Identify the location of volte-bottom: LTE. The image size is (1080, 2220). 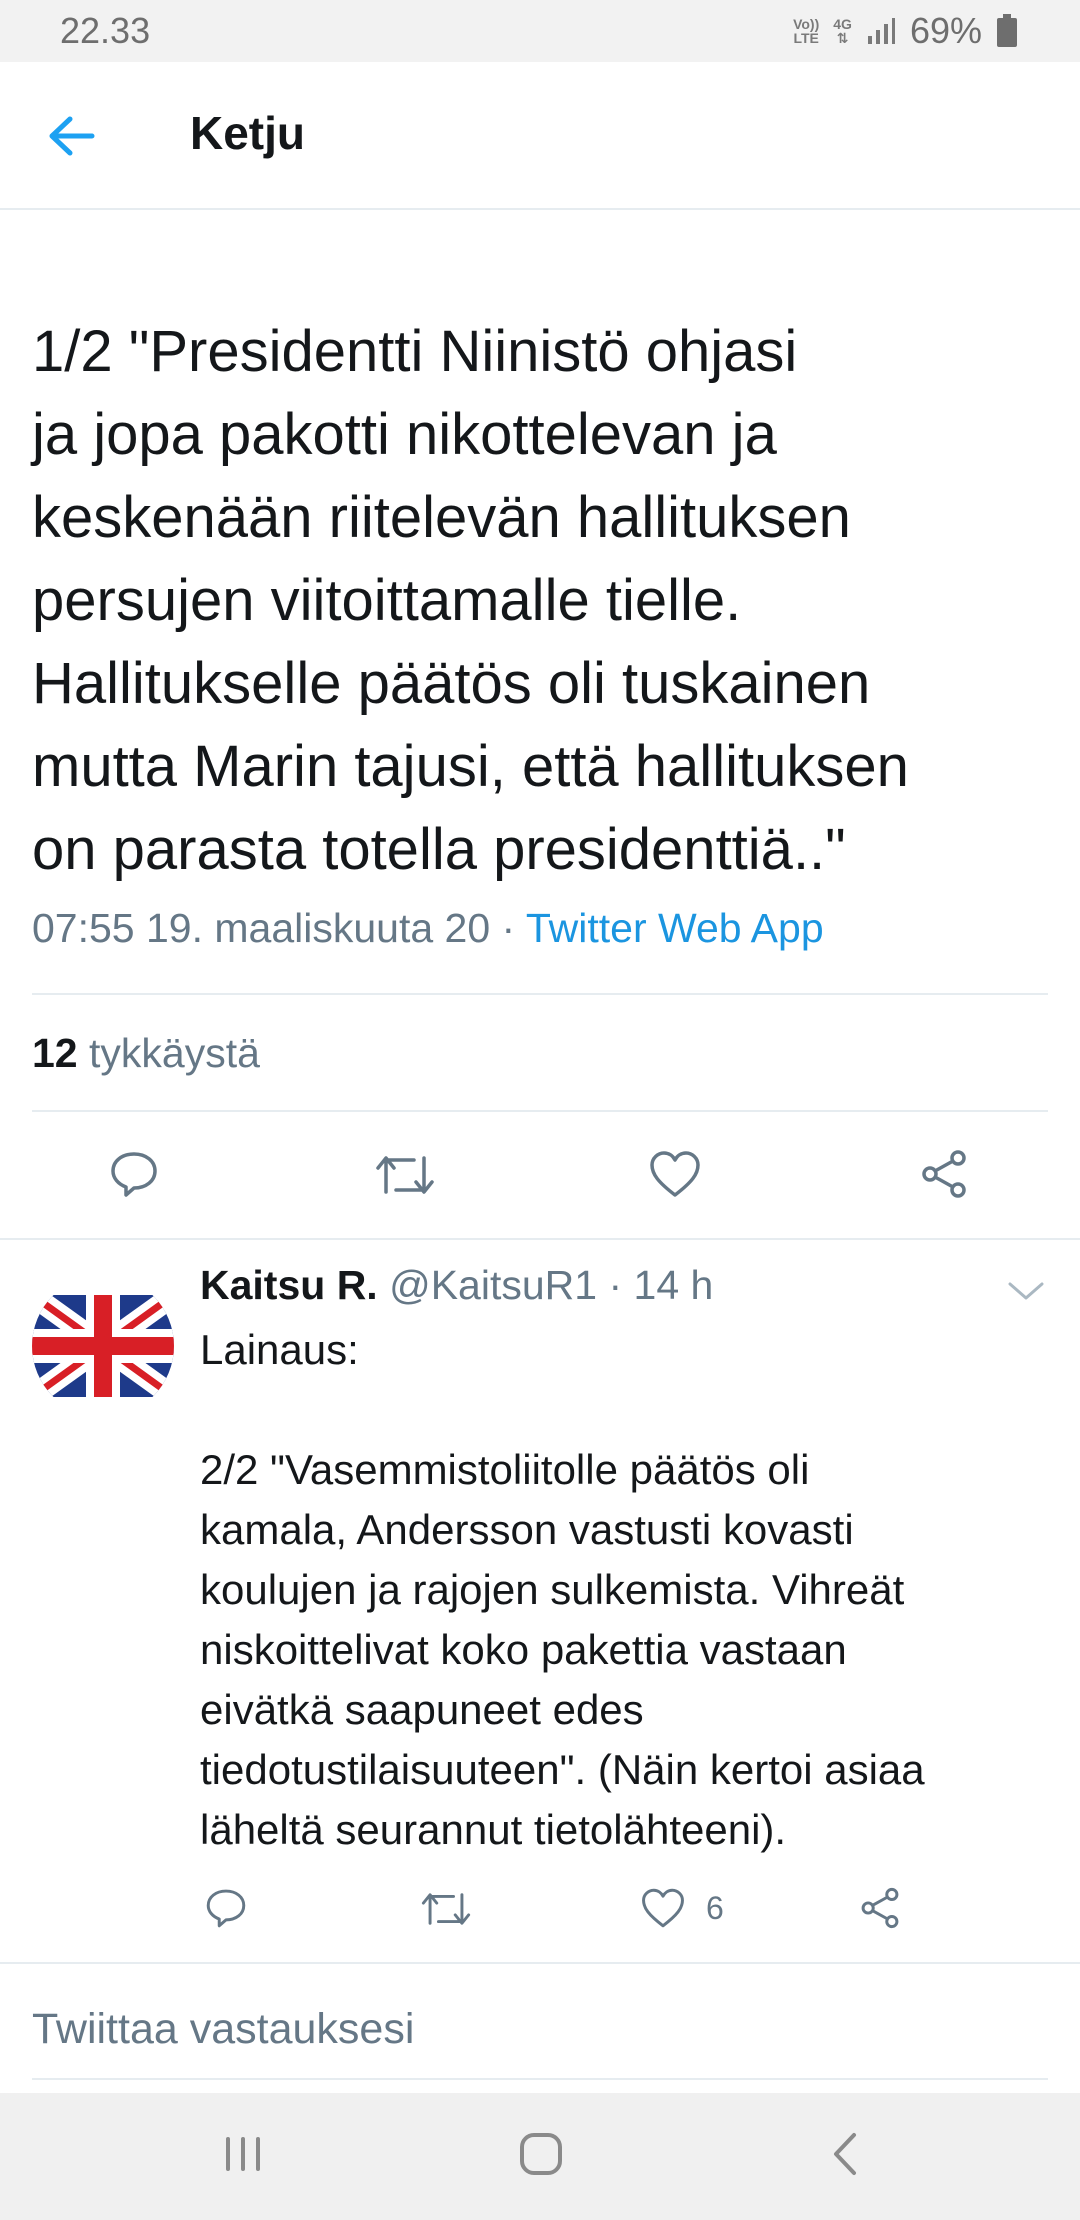
(806, 38).